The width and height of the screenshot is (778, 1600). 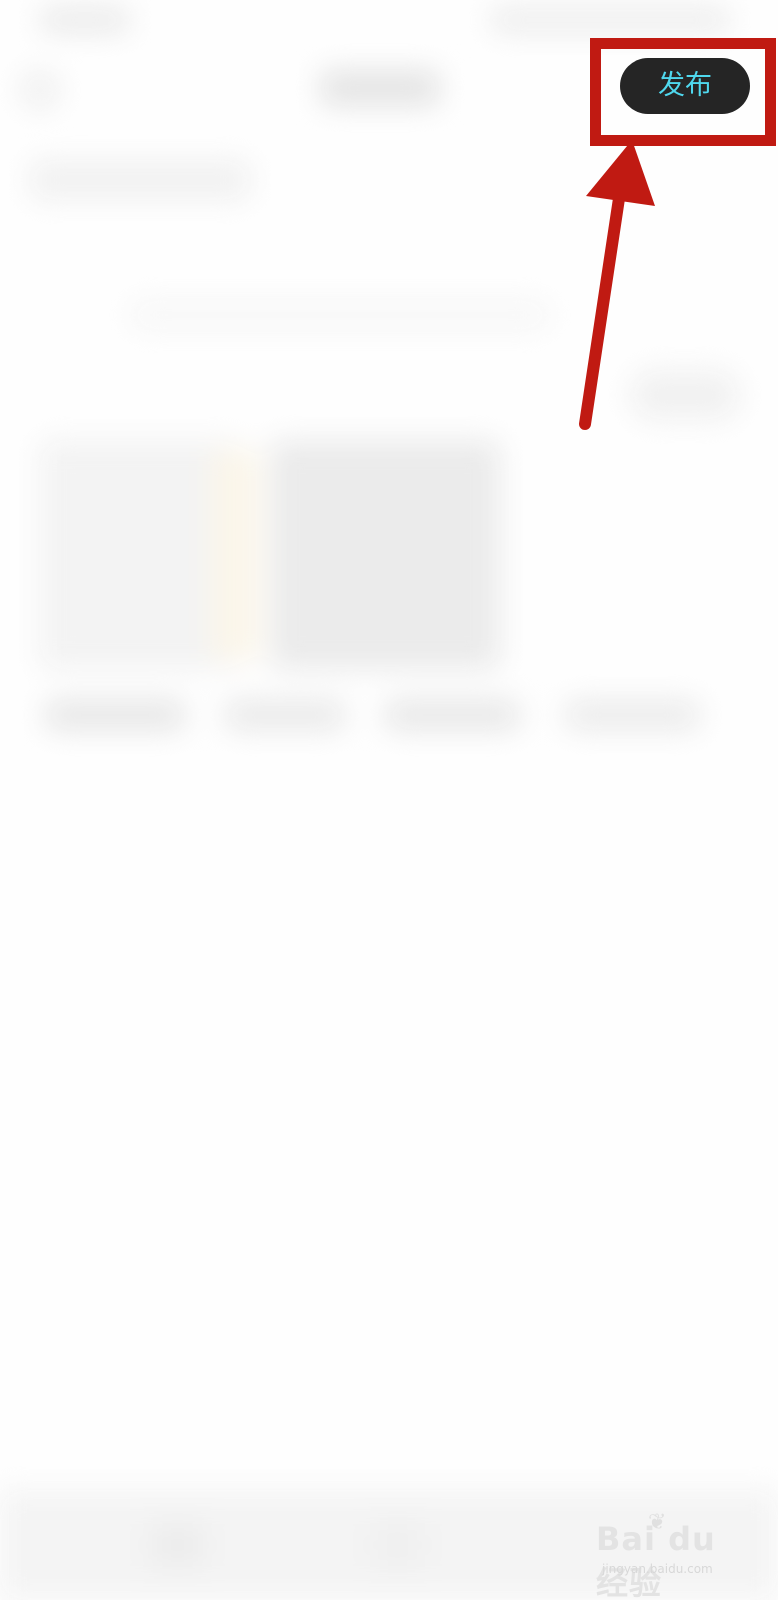 I want to click on image-add-slot, so click(x=385, y=555).